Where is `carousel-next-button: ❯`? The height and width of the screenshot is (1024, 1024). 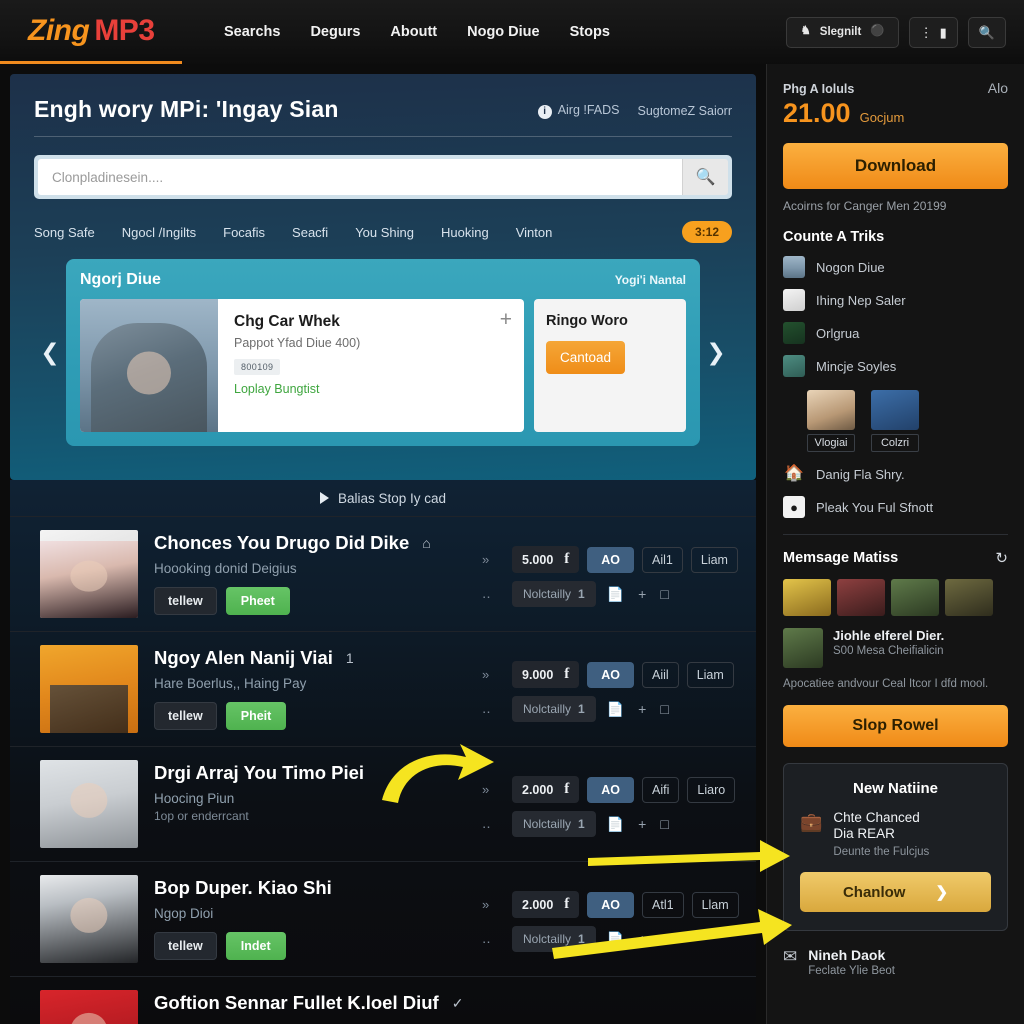
carousel-next-button: ❯ is located at coordinates (716, 352).